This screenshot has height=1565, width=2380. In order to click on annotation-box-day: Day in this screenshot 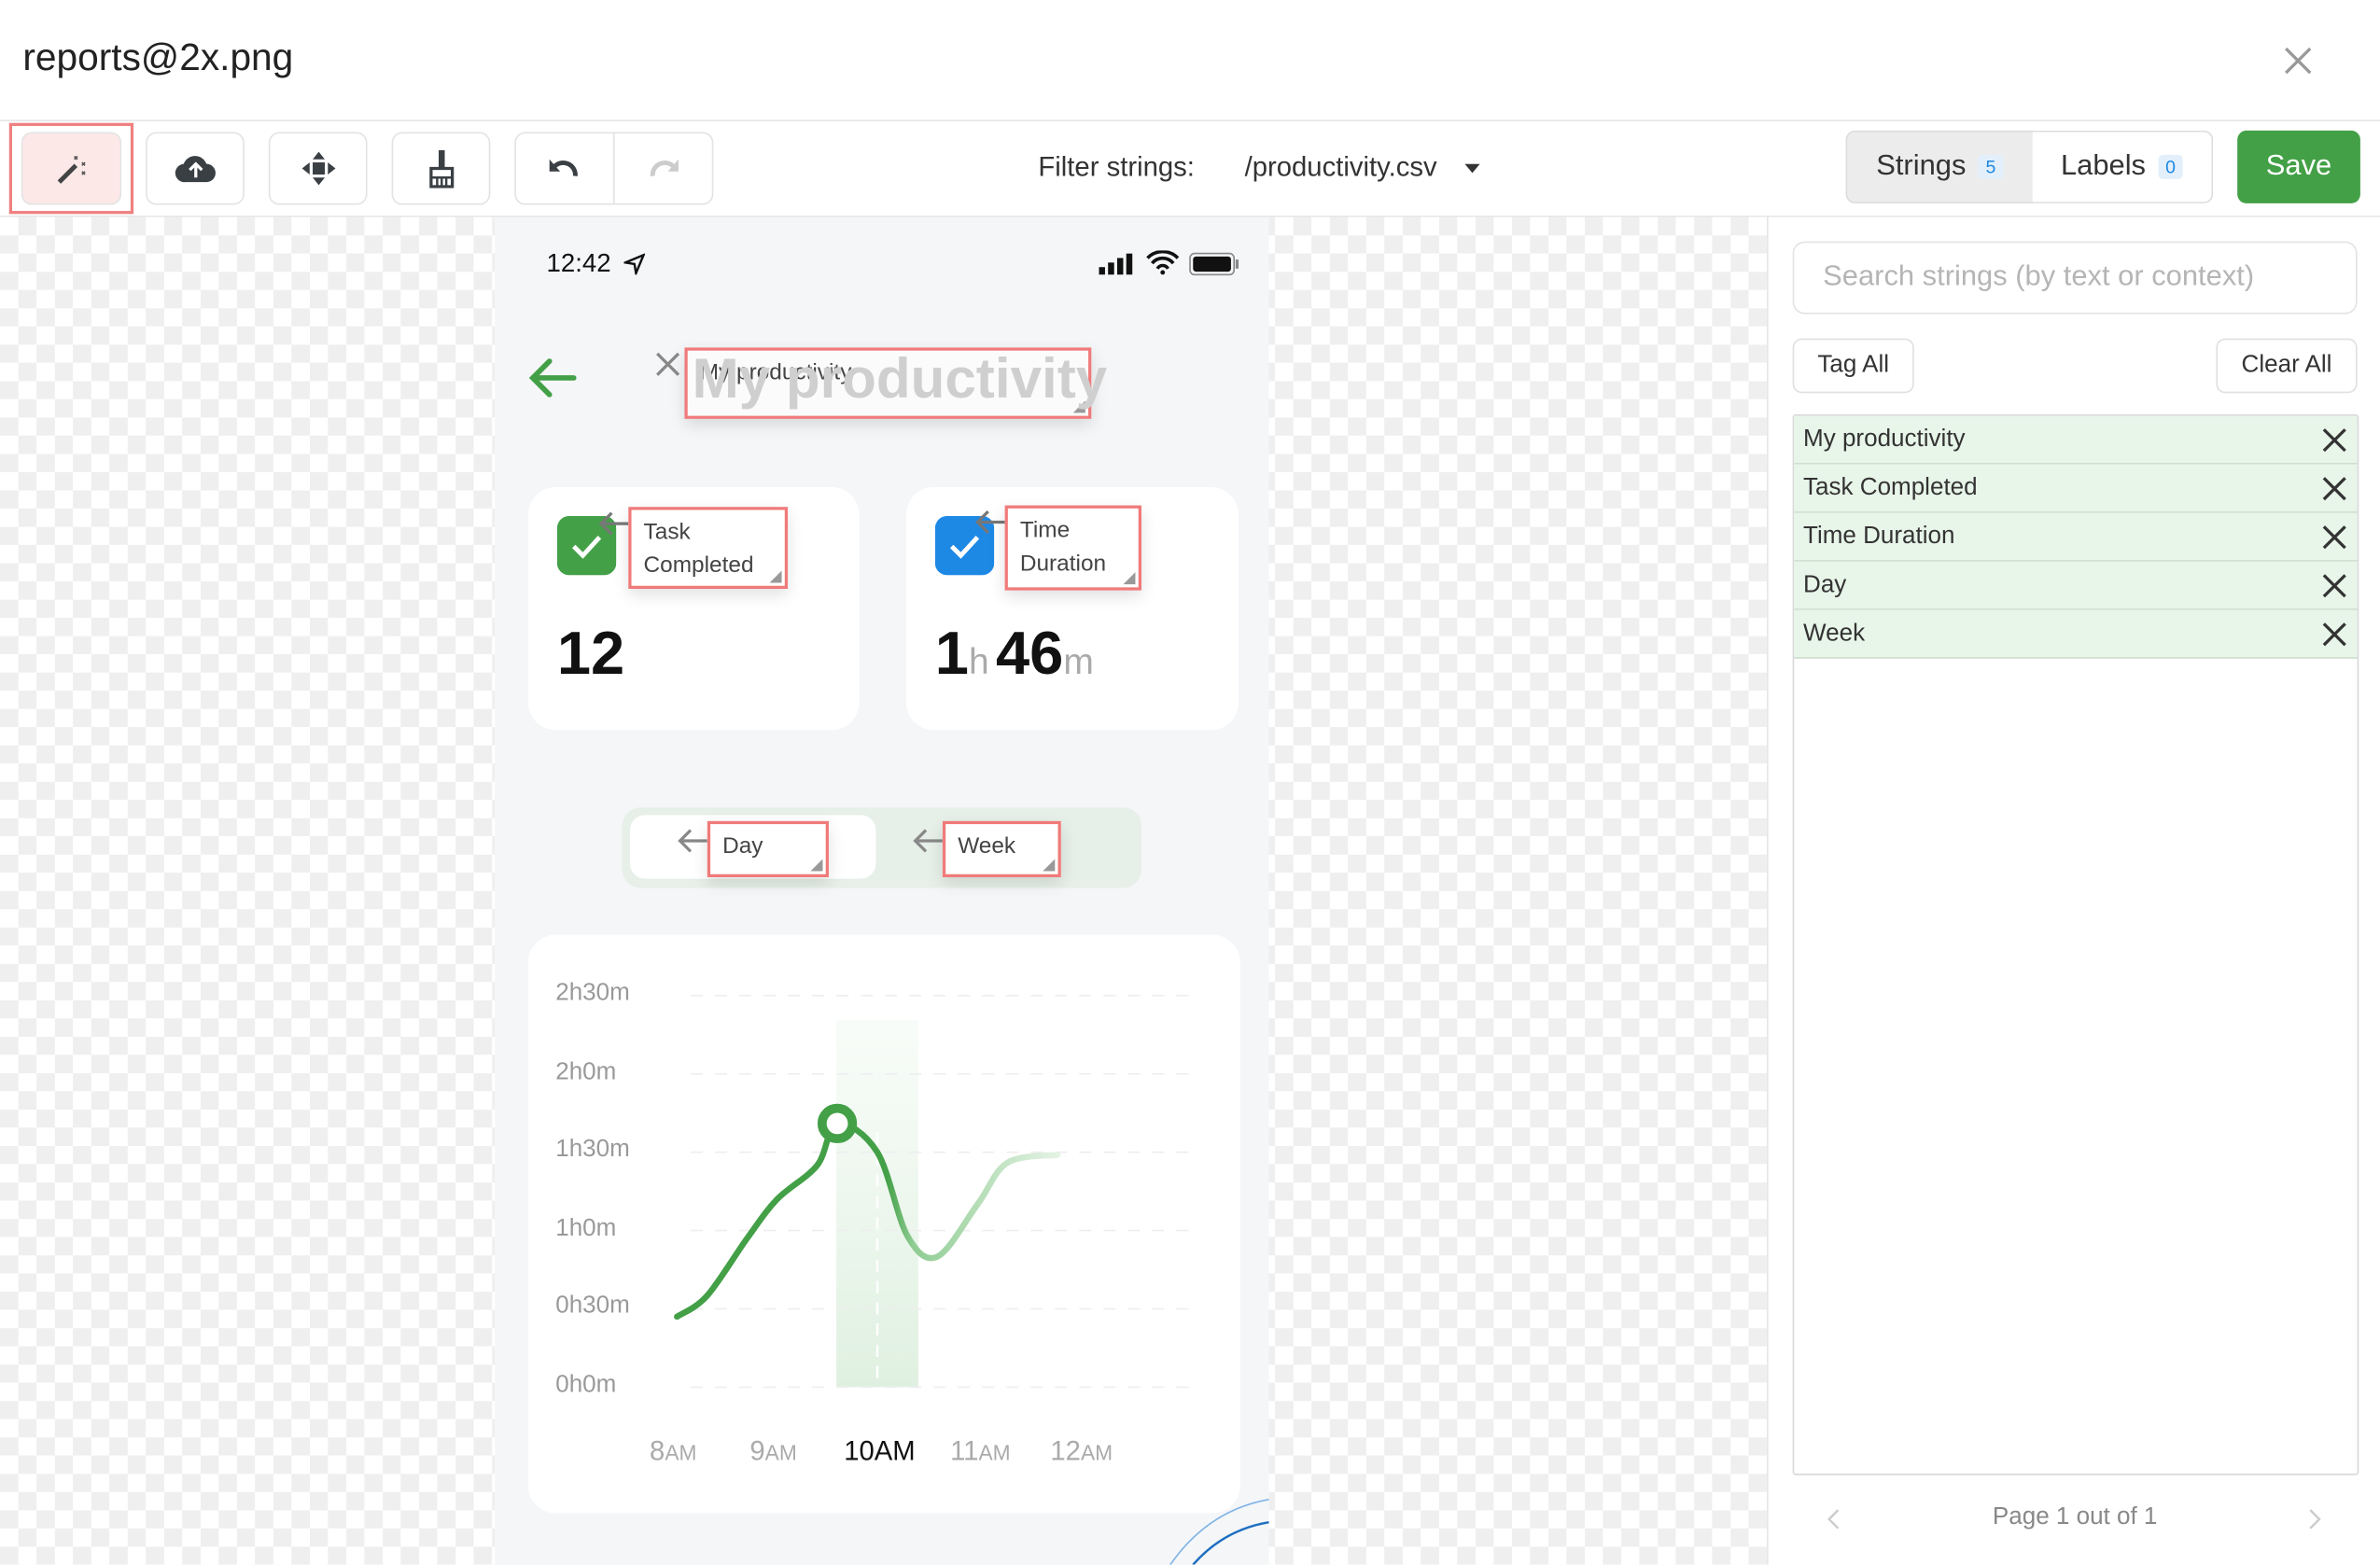, I will do `click(768, 849)`.